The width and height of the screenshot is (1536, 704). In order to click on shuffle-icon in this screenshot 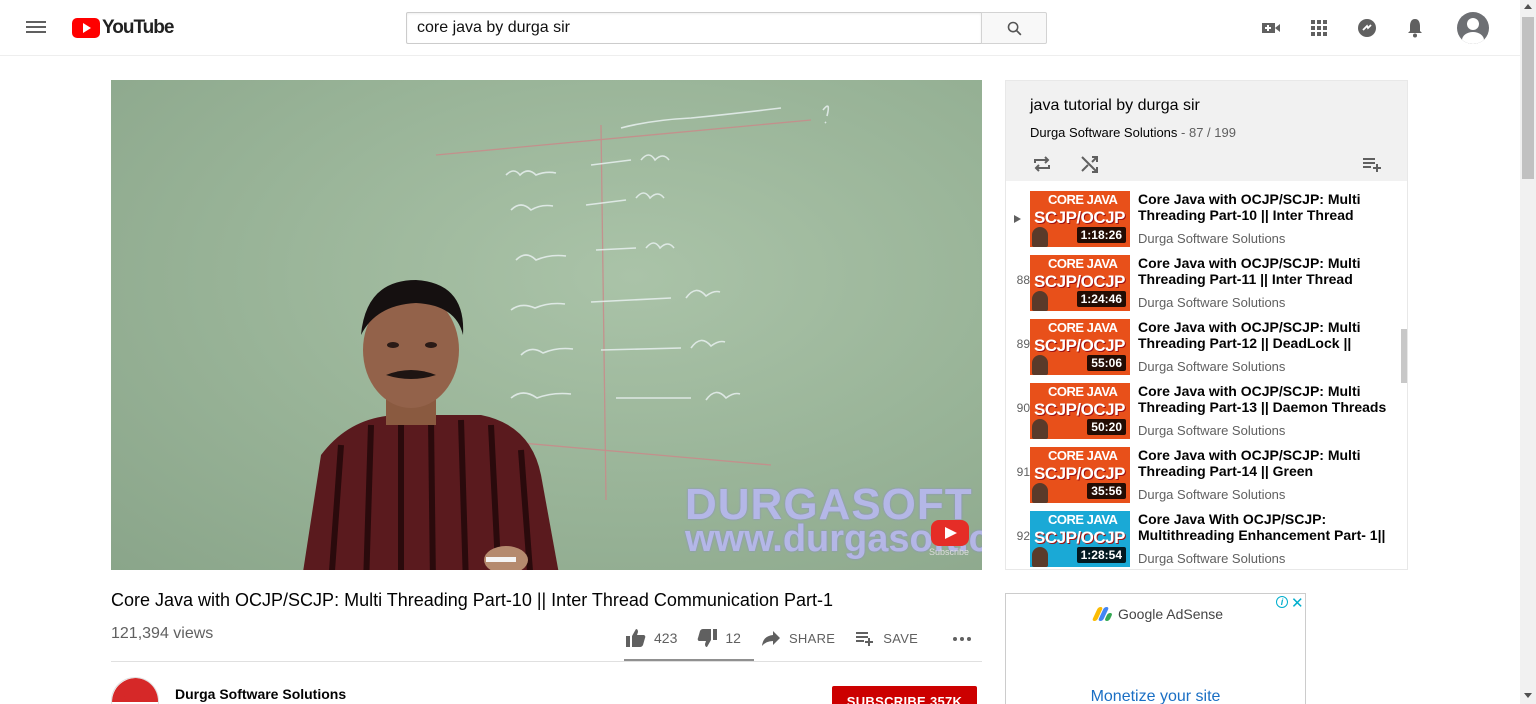, I will do `click(1090, 164)`.